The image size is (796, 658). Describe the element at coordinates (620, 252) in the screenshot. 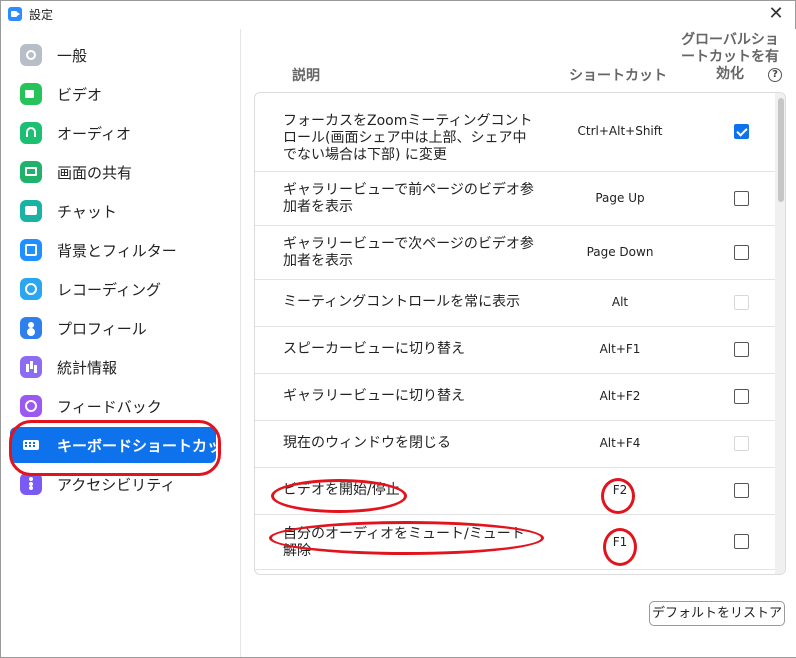

I see `shortcut-keys: Page Down` at that location.